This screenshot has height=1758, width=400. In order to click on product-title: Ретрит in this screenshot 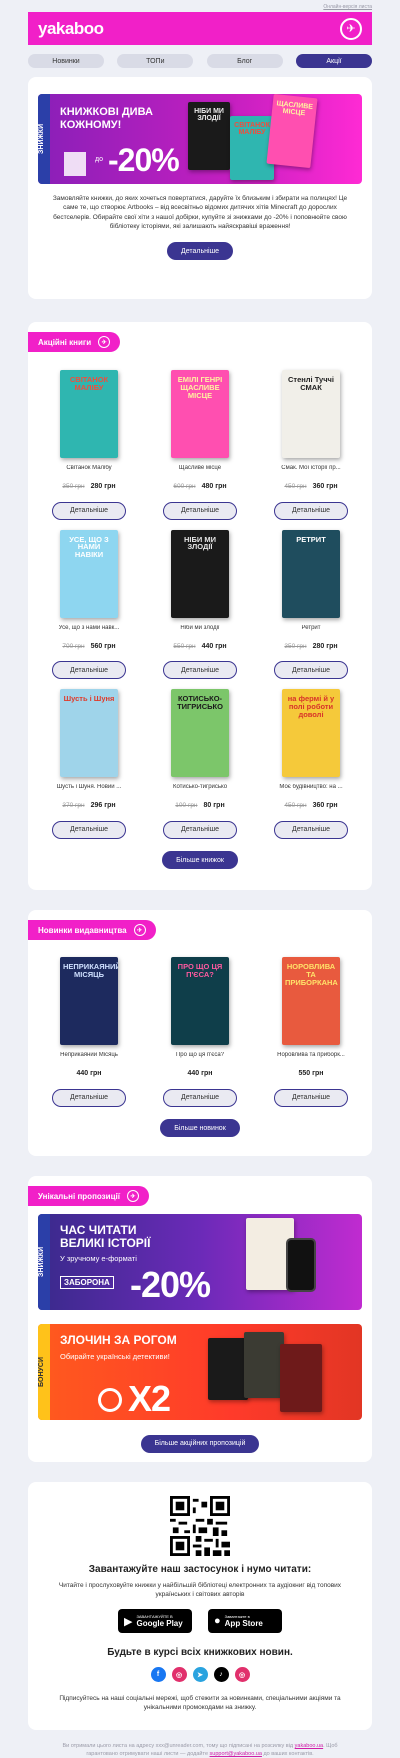, I will do `click(311, 627)`.